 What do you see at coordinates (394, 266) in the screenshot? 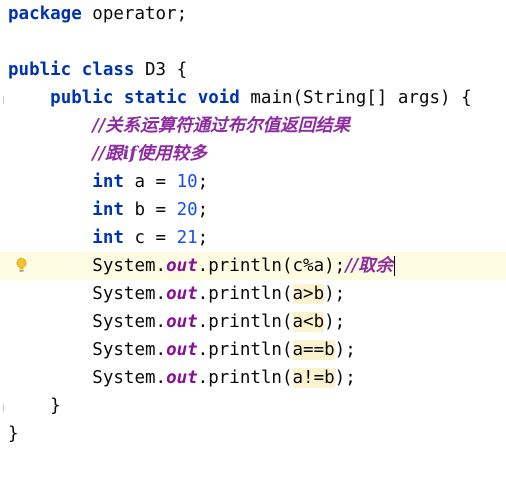
I see `text-caret` at bounding box center [394, 266].